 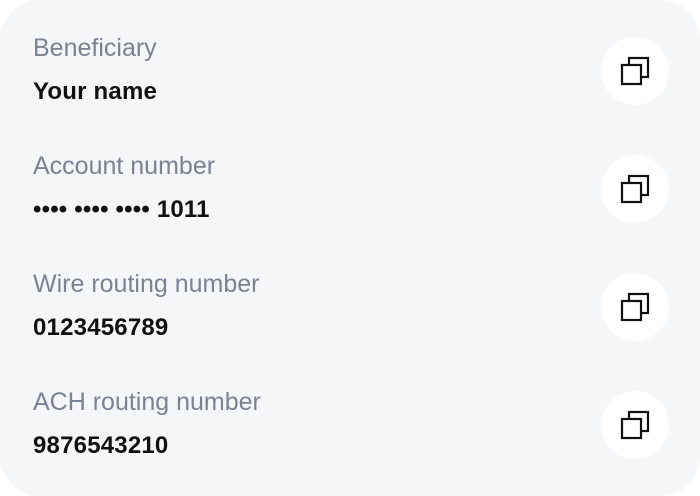 I want to click on field-label: Wire routing number, so click(x=146, y=284).